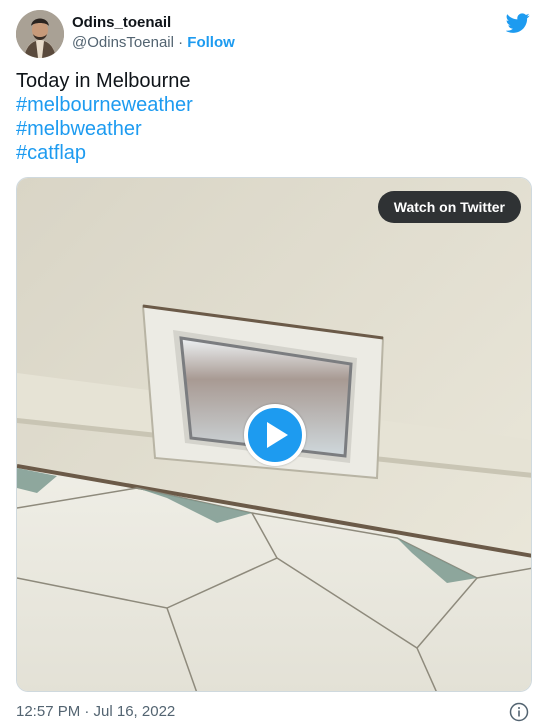 The width and height of the screenshot is (546, 724). I want to click on twitter-bird-icon, so click(518, 23).